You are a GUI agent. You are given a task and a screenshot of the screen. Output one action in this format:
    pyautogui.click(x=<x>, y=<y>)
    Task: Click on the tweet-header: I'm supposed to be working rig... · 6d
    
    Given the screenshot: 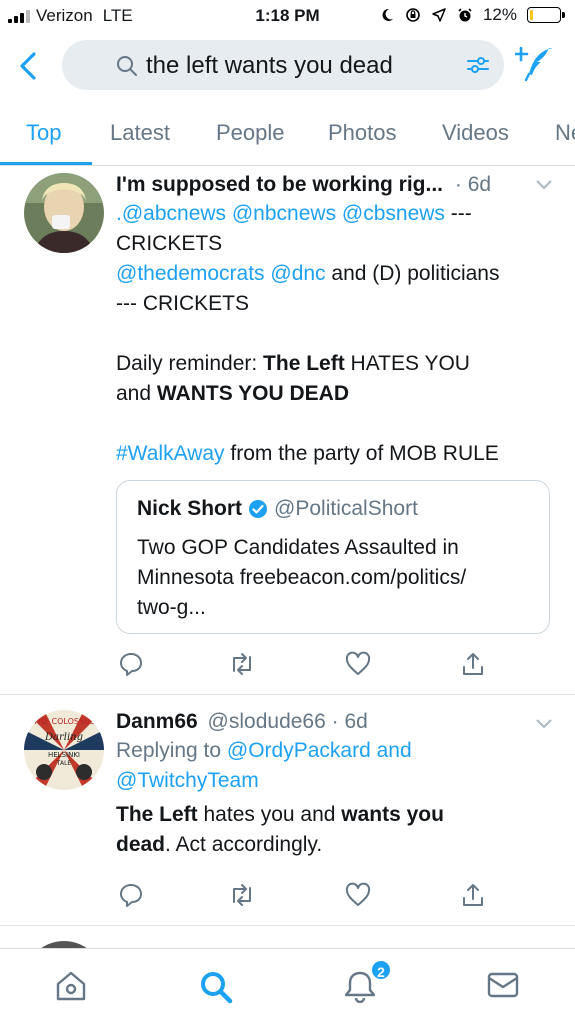 What is the action you would take?
    pyautogui.click(x=336, y=185)
    